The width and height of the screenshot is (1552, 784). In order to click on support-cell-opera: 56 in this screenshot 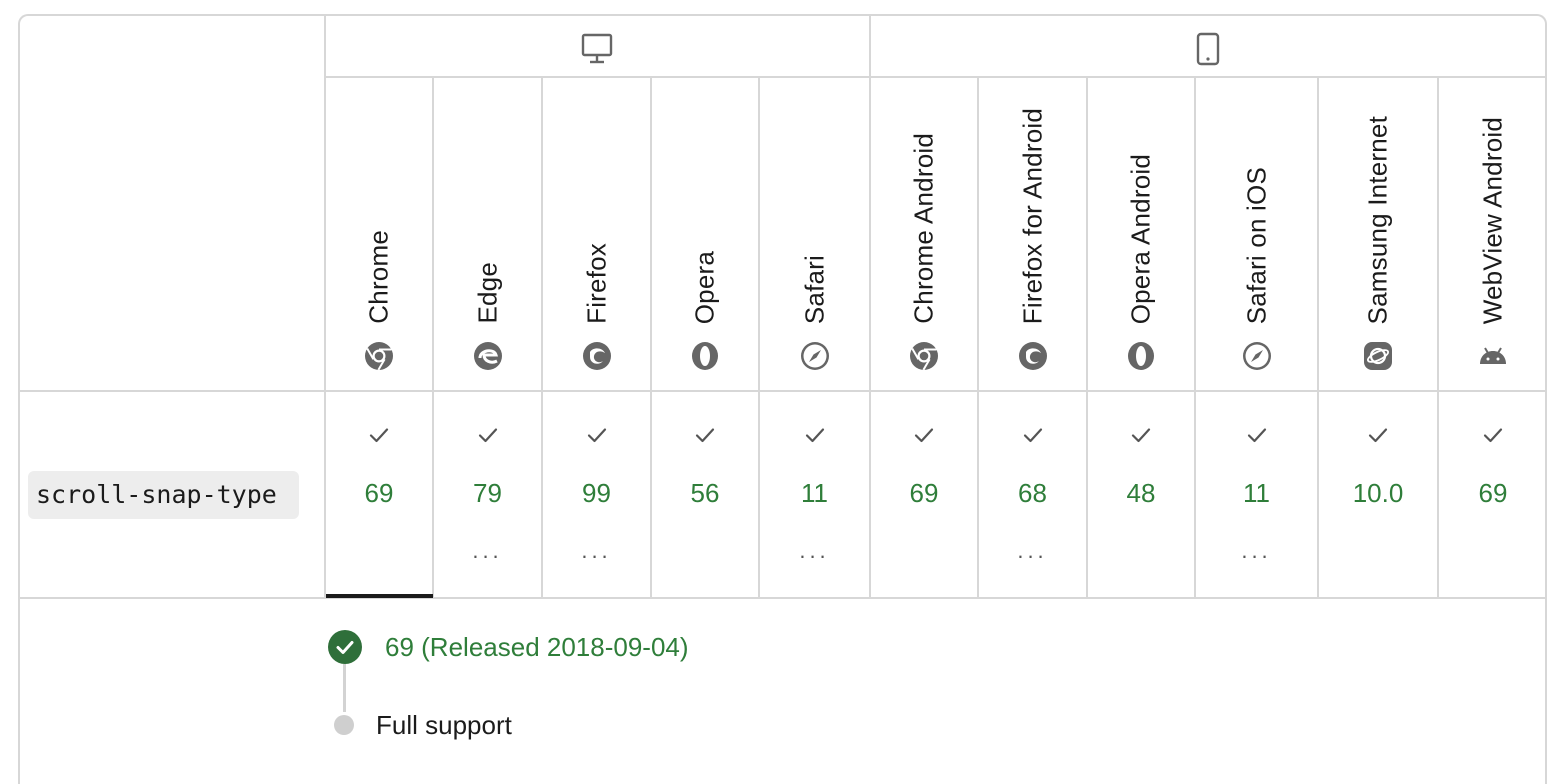, I will do `click(705, 494)`.